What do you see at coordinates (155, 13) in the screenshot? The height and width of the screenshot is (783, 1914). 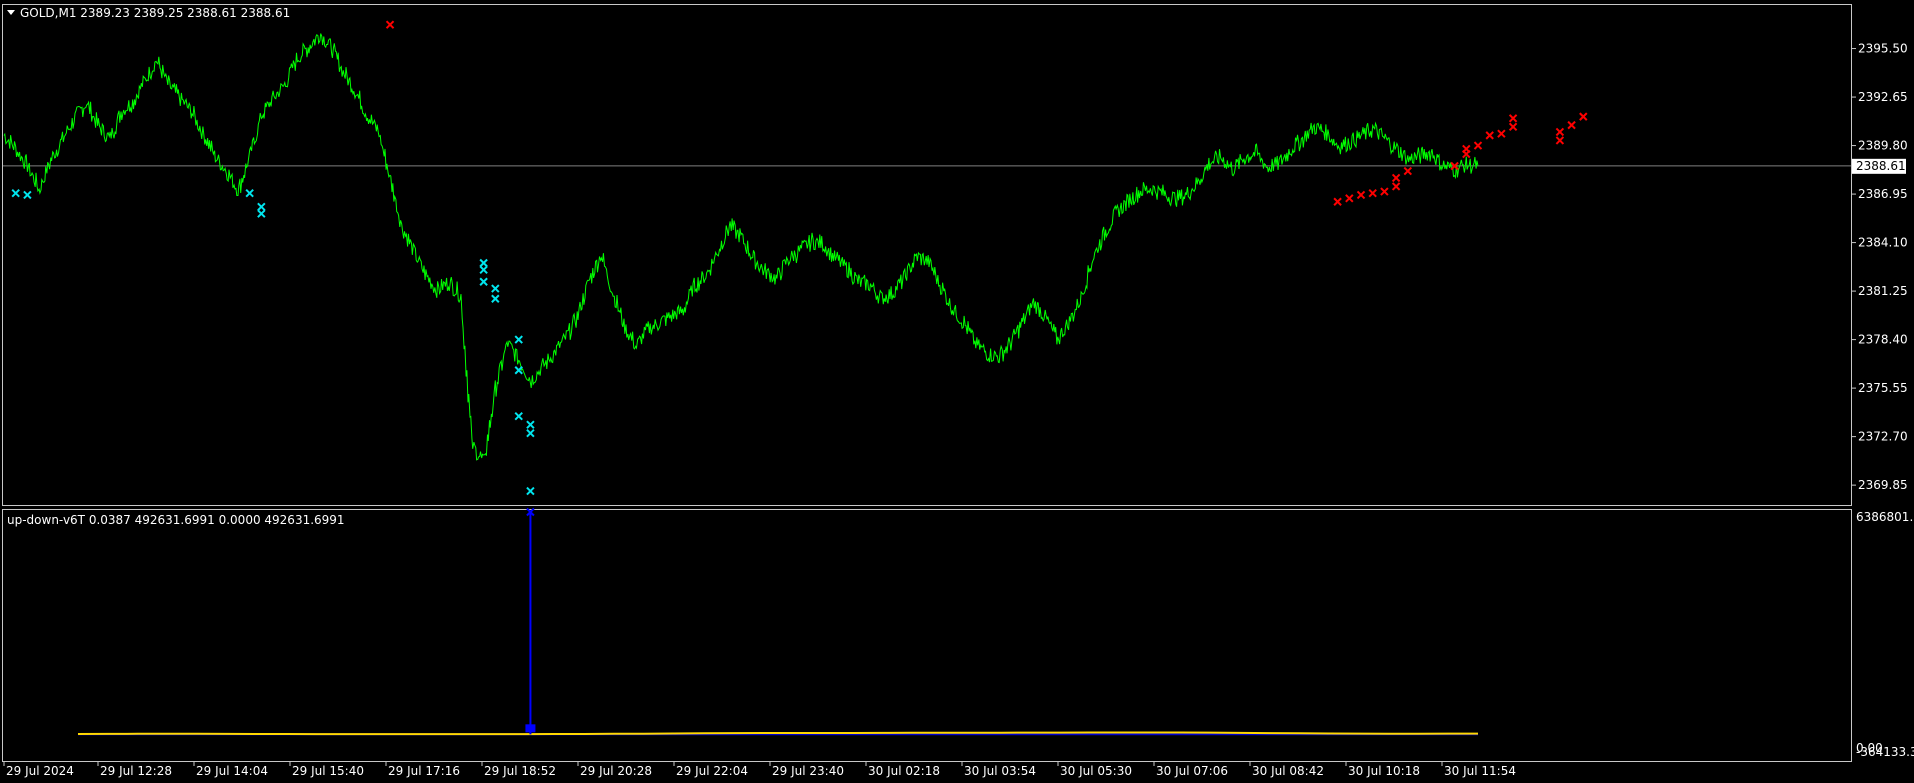 I see `chart-header: GOLD,M1 2389.23 2389.25 2388.61 2388.61` at bounding box center [155, 13].